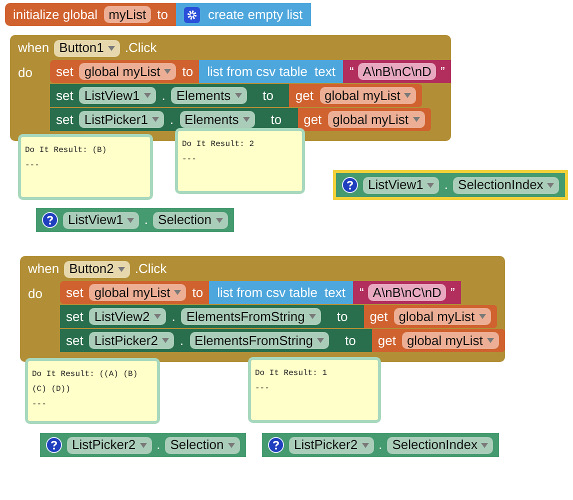 The height and width of the screenshot is (500, 573). I want to click on component-getter-block: ListView1 . Selection, so click(135, 220).